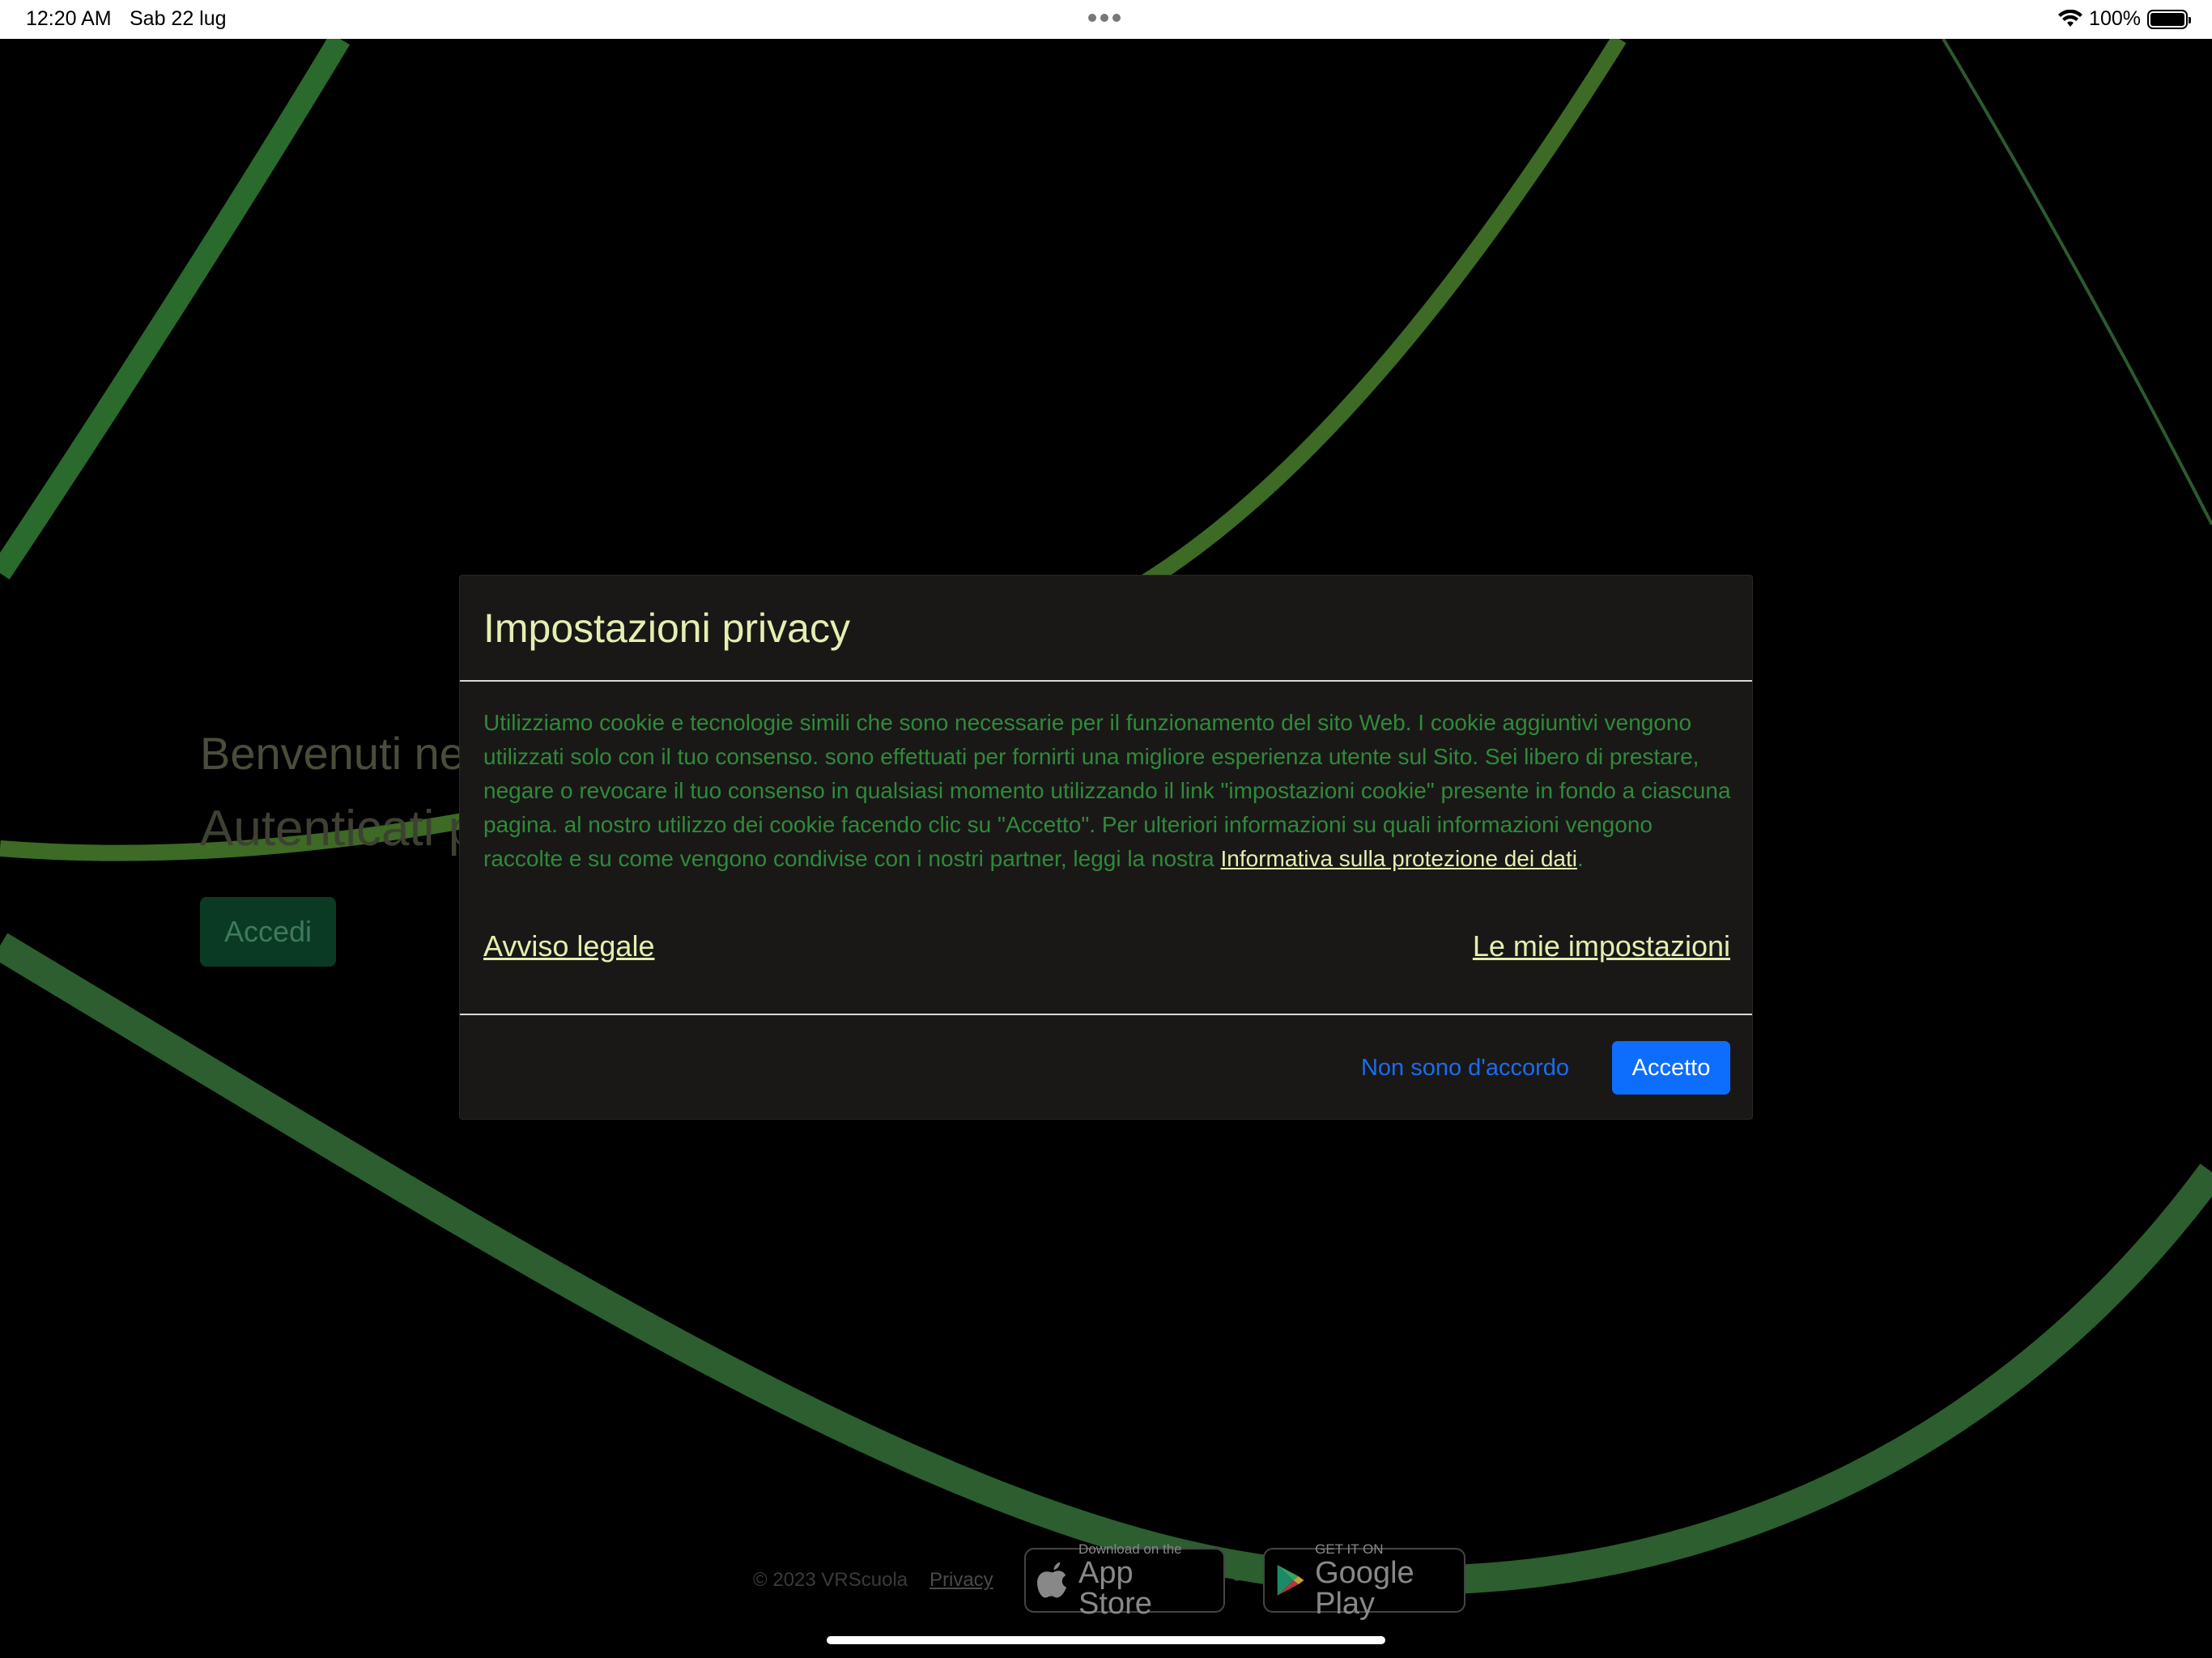  What do you see at coordinates (831, 1580) in the screenshot?
I see `copyright-text: © 2023 VRScuola` at bounding box center [831, 1580].